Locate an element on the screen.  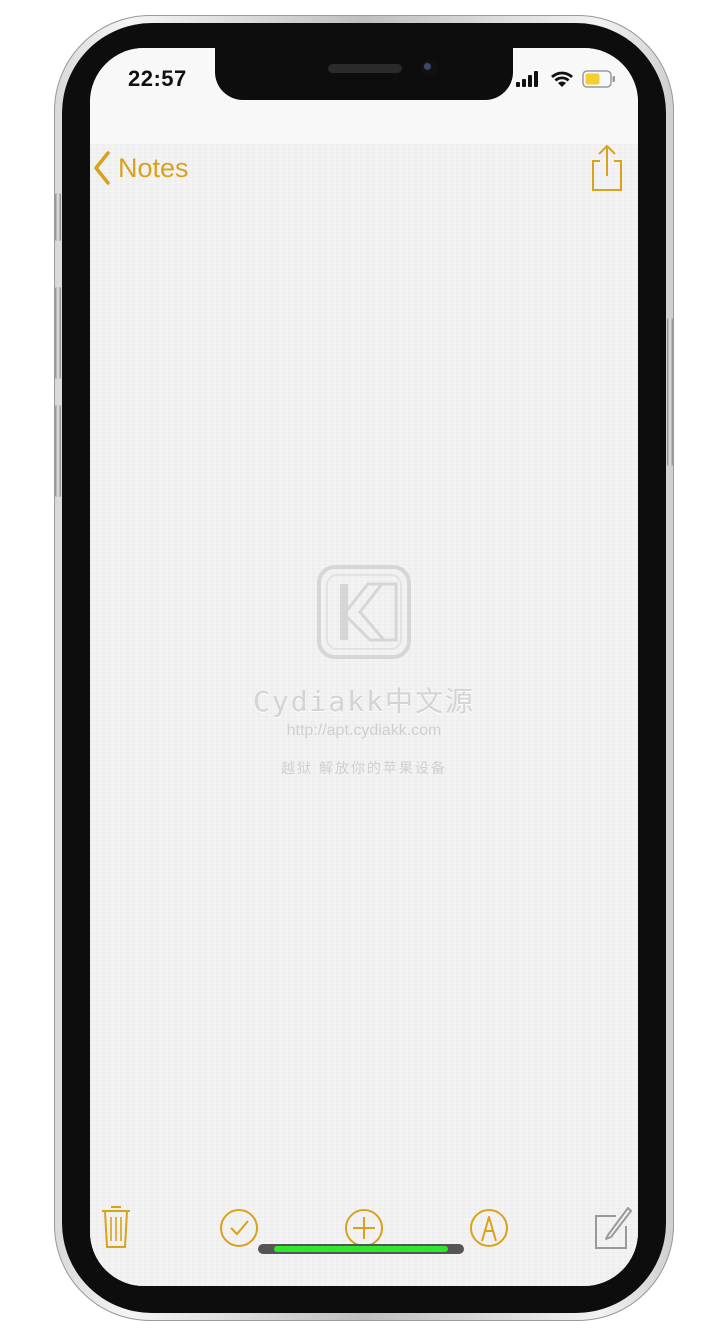
back-button: Notes is located at coordinates (140, 168).